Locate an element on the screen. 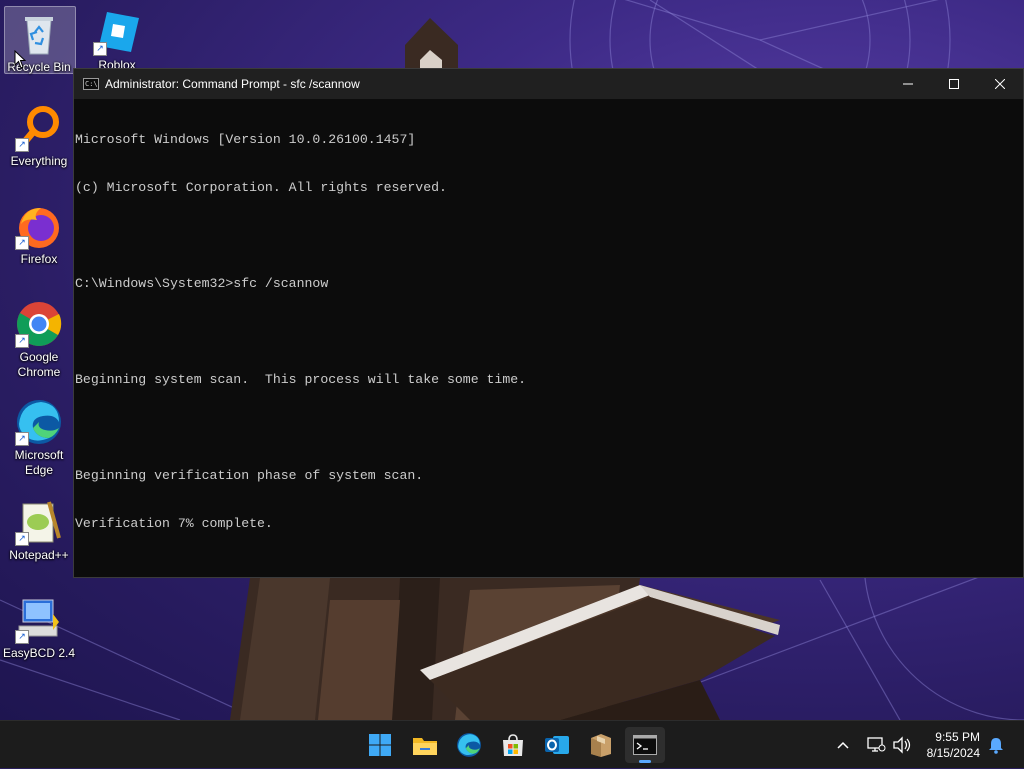 This screenshot has height=769, width=1024. bell-icon is located at coordinates (996, 746).